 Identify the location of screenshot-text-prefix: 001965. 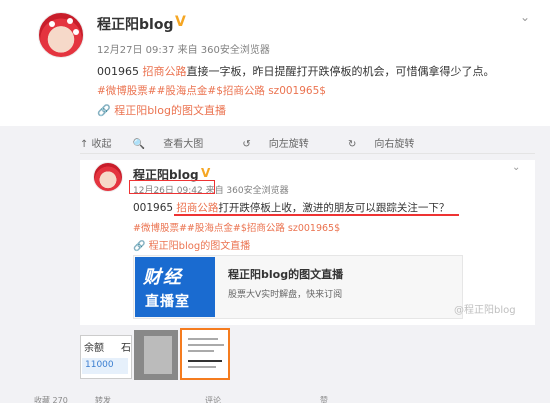
(155, 208).